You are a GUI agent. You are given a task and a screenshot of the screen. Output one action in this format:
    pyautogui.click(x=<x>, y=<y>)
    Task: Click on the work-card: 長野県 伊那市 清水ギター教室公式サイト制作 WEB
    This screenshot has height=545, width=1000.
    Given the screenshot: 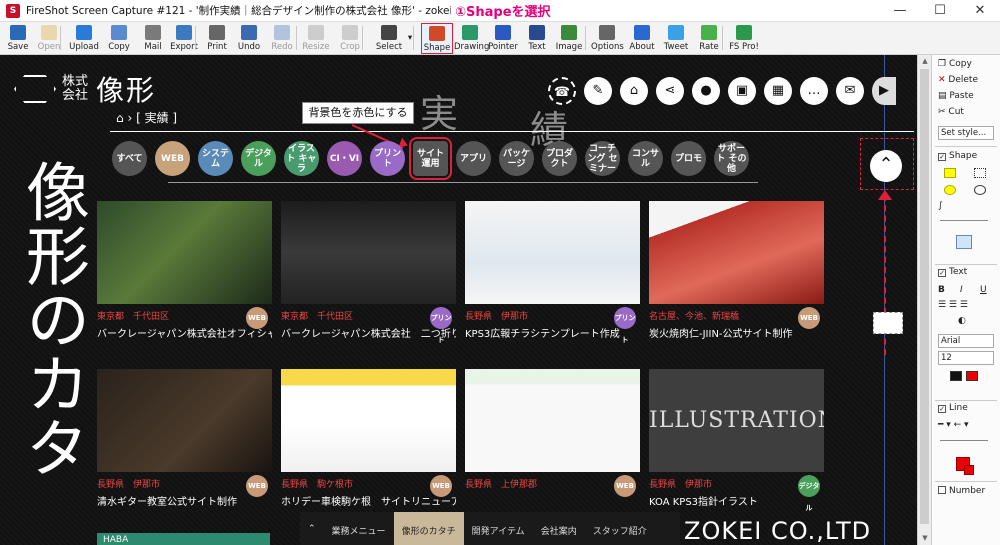 What is the action you would take?
    pyautogui.click(x=184, y=438)
    